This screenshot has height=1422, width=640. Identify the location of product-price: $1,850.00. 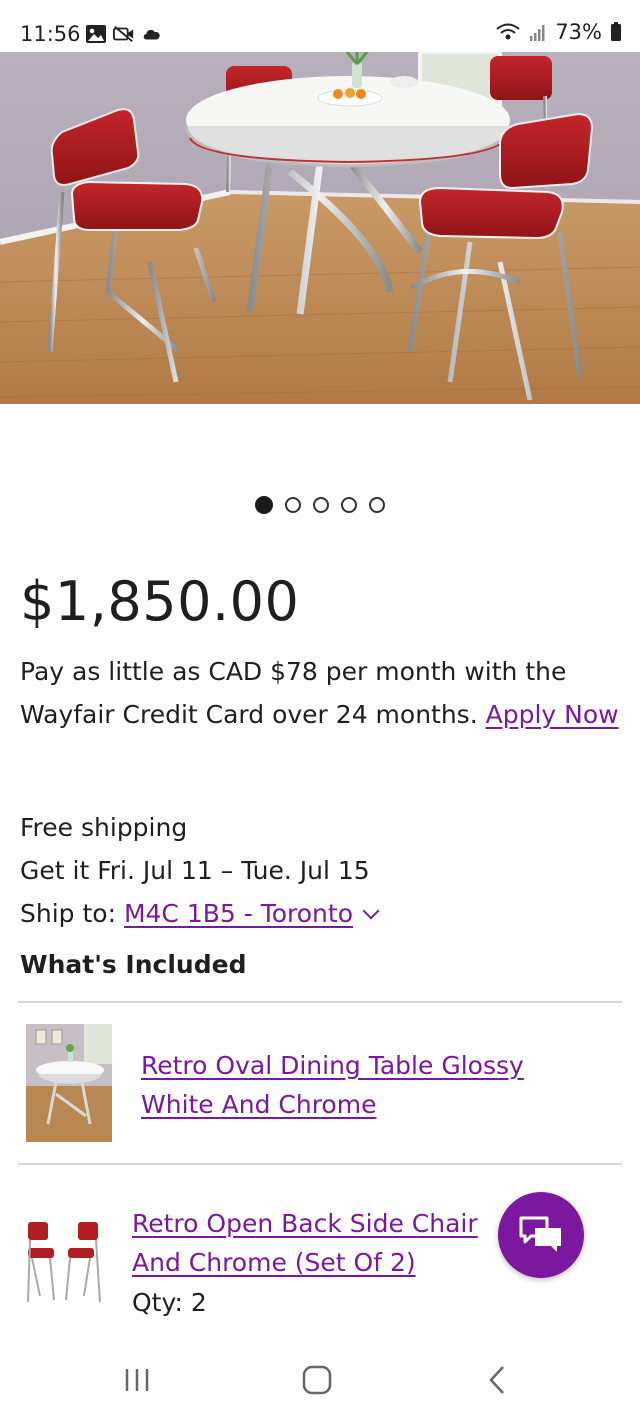
(160, 601).